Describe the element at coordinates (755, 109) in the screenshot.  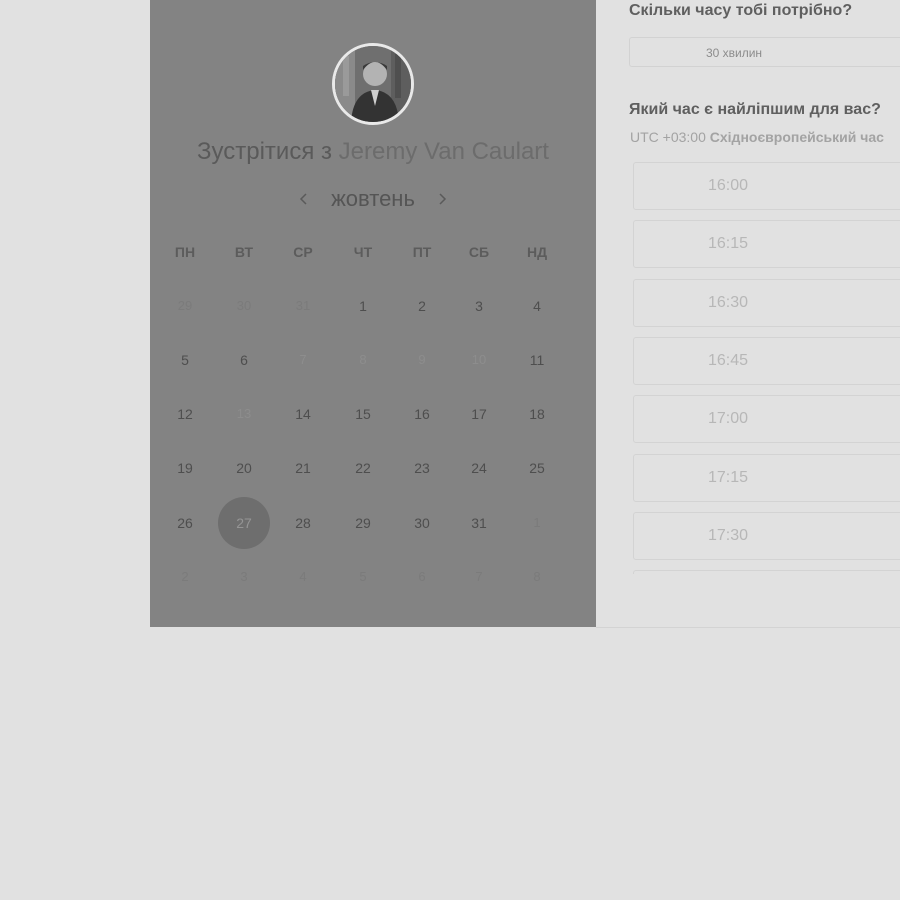
I see `time-question: Який час є найліпшим для вас?` at that location.